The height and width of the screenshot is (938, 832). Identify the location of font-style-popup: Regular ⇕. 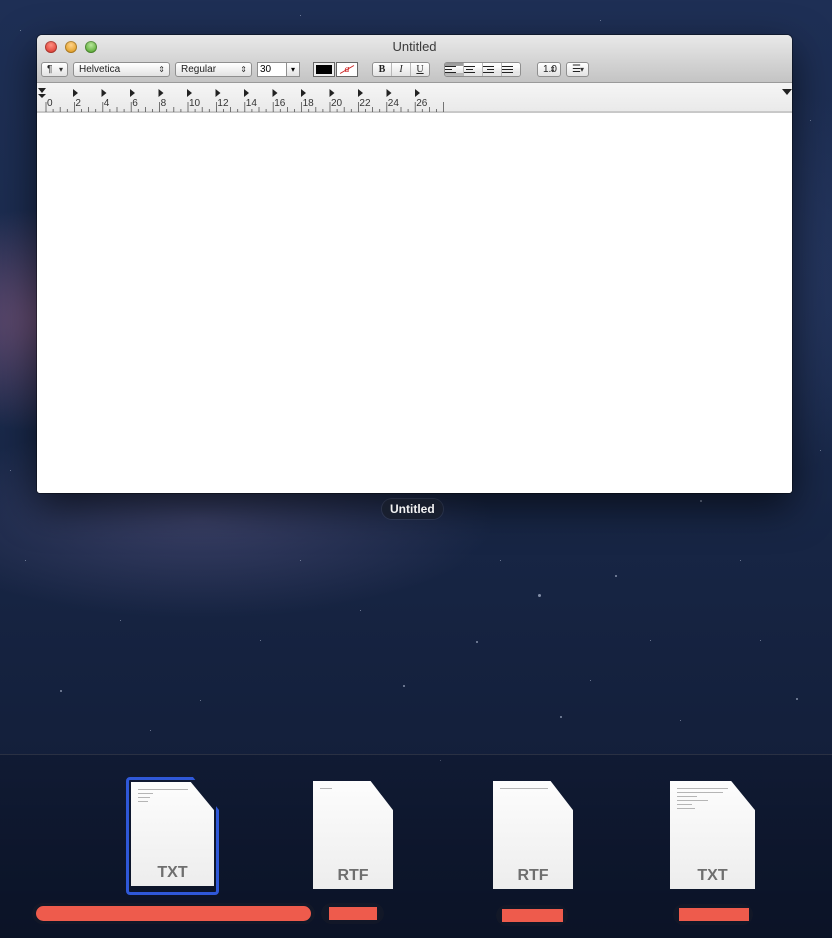
(213, 69).